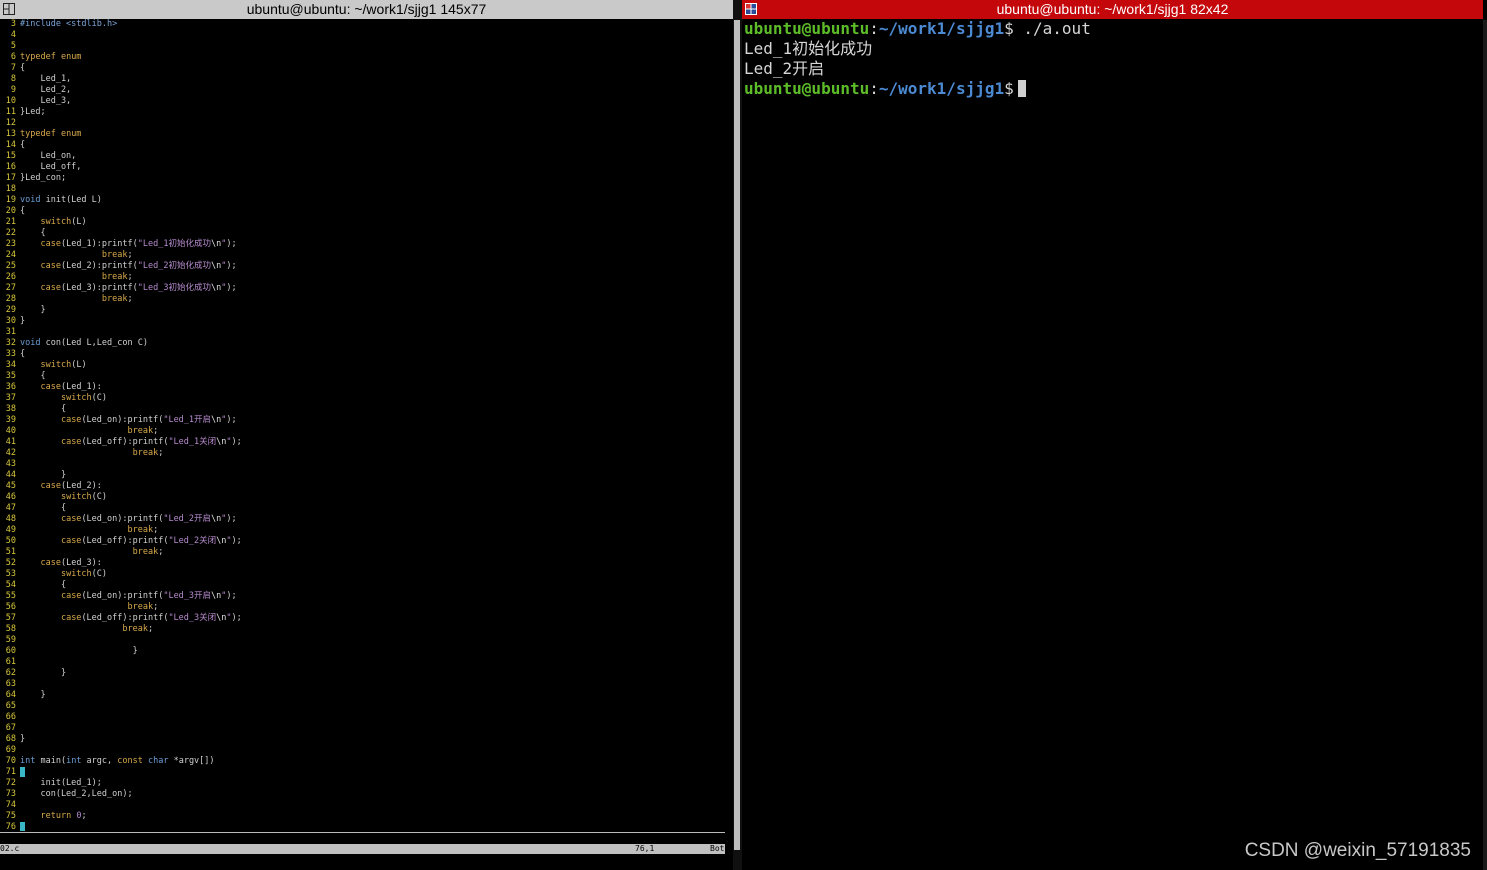 The image size is (1487, 870). Describe the element at coordinates (362, 310) in the screenshot. I see `code-line: 29 }` at that location.